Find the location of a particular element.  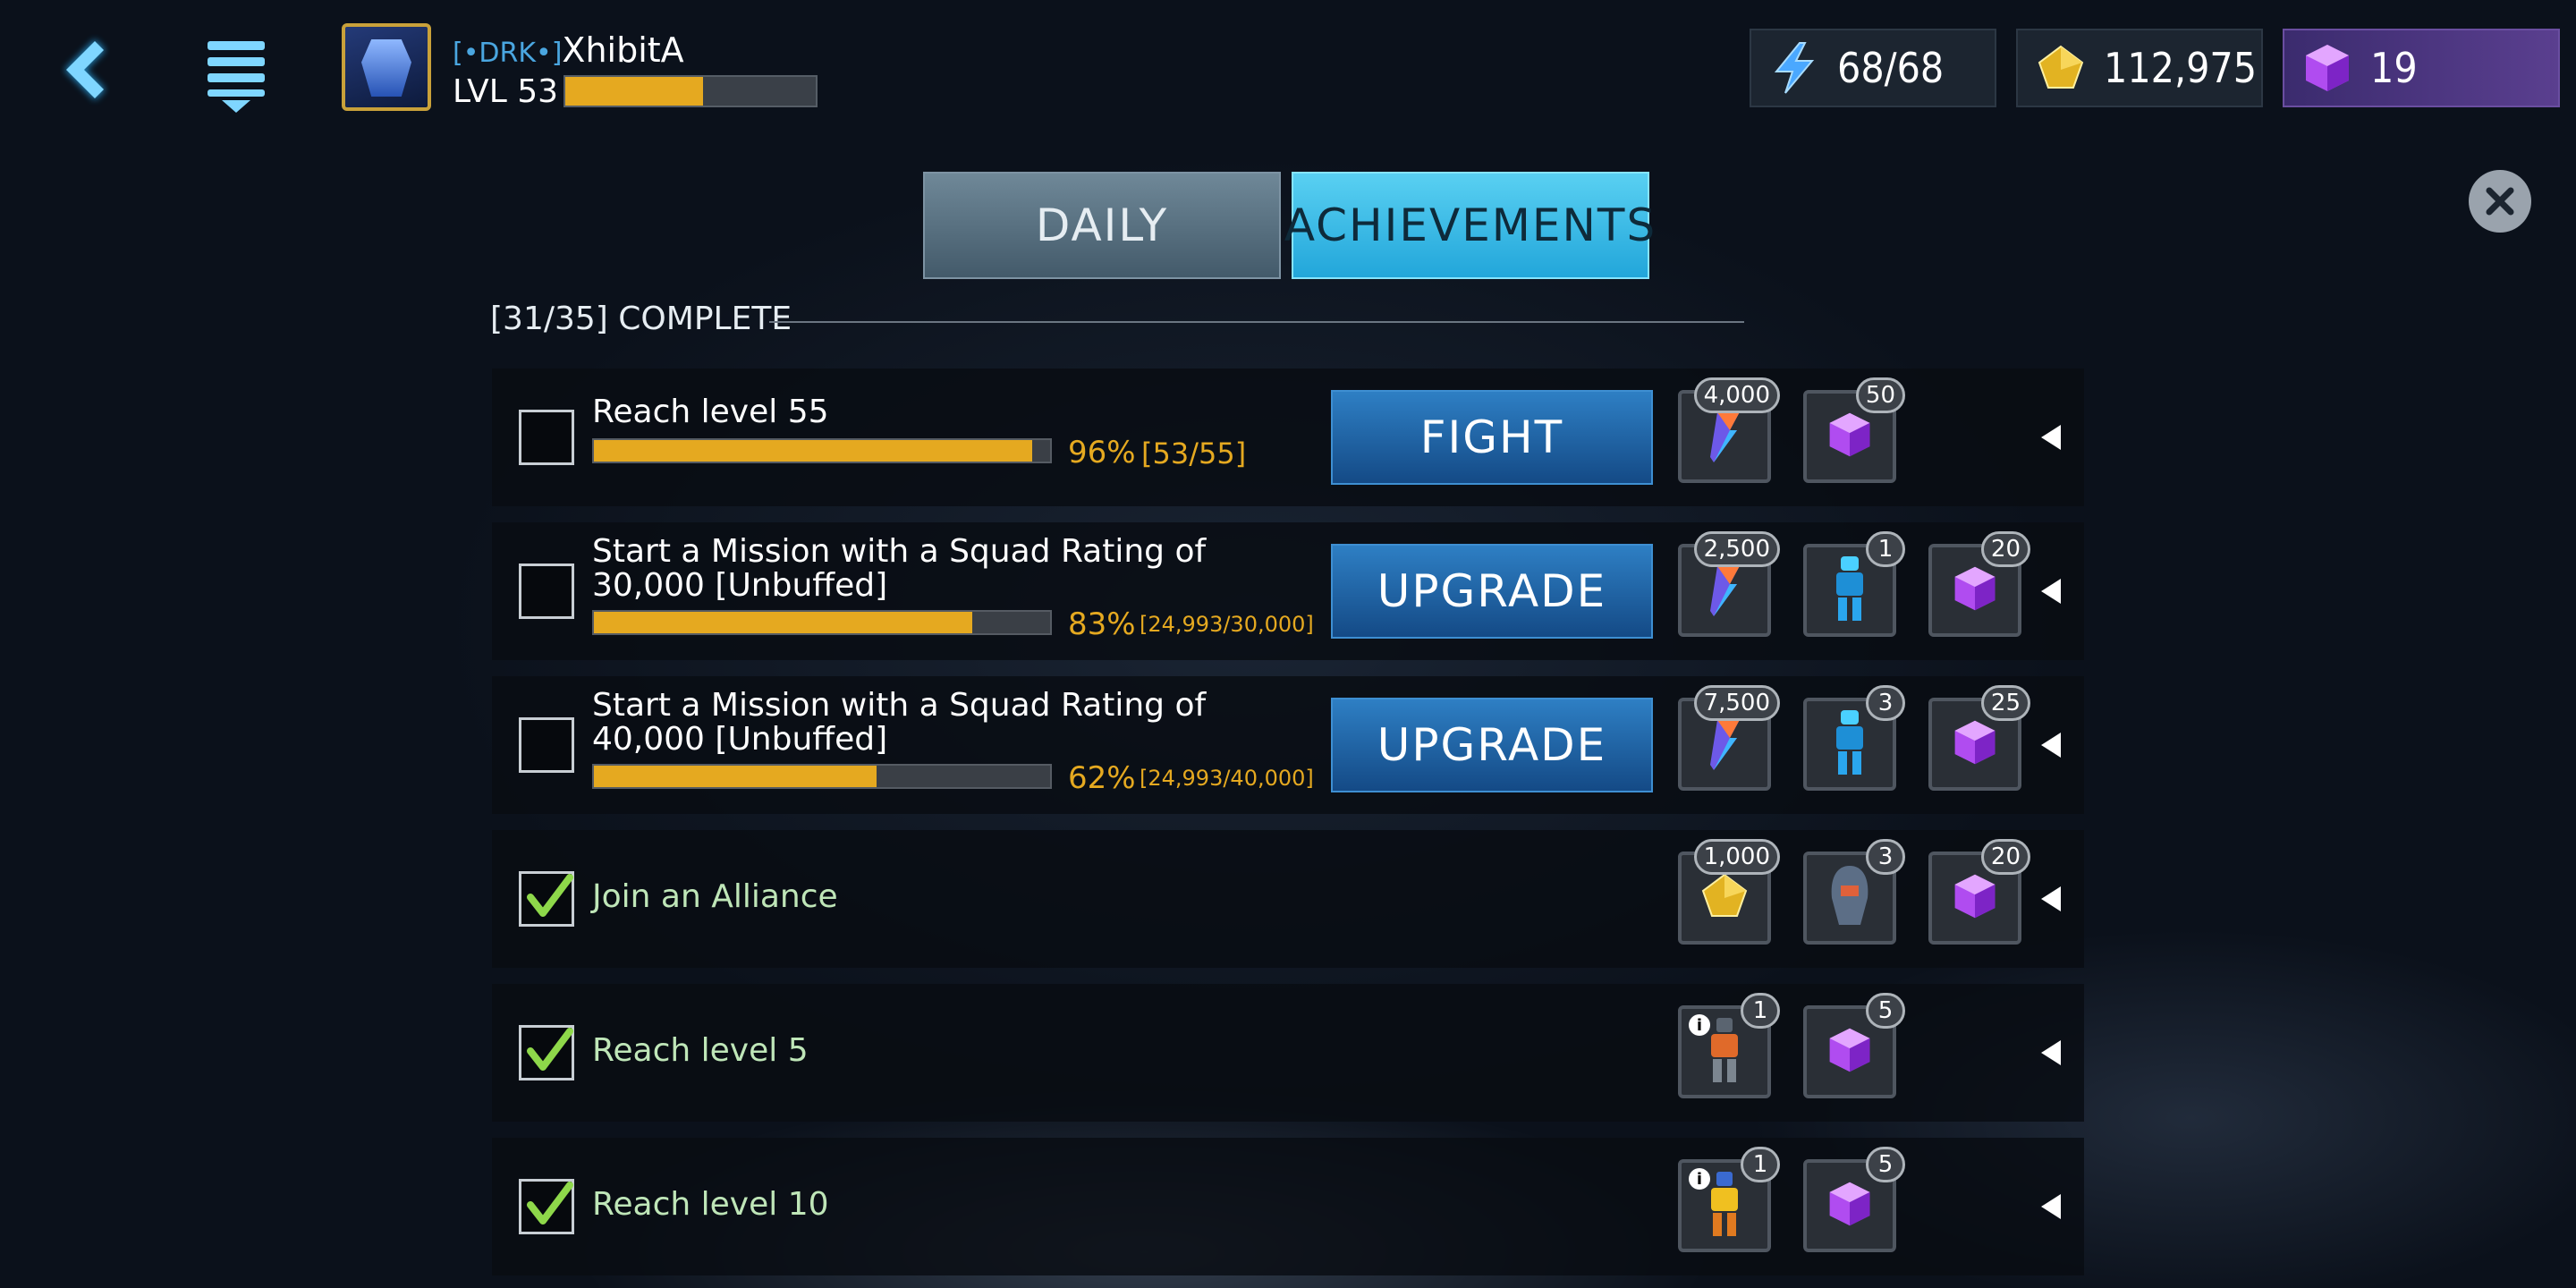

close-icon is located at coordinates (2500, 201).